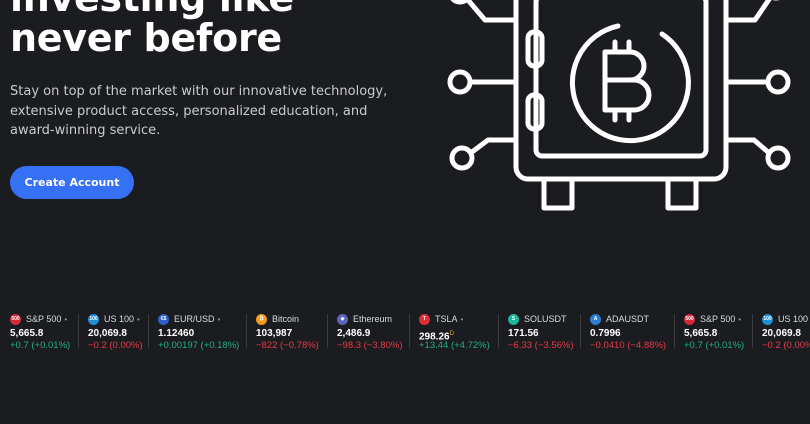  I want to click on ticker-symbol: Bitcoin, so click(286, 319).